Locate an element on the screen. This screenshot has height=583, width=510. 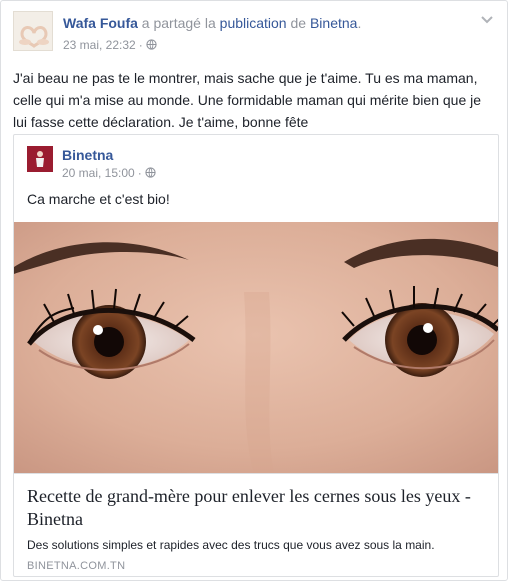
shared-page-avatar is located at coordinates (40, 159).